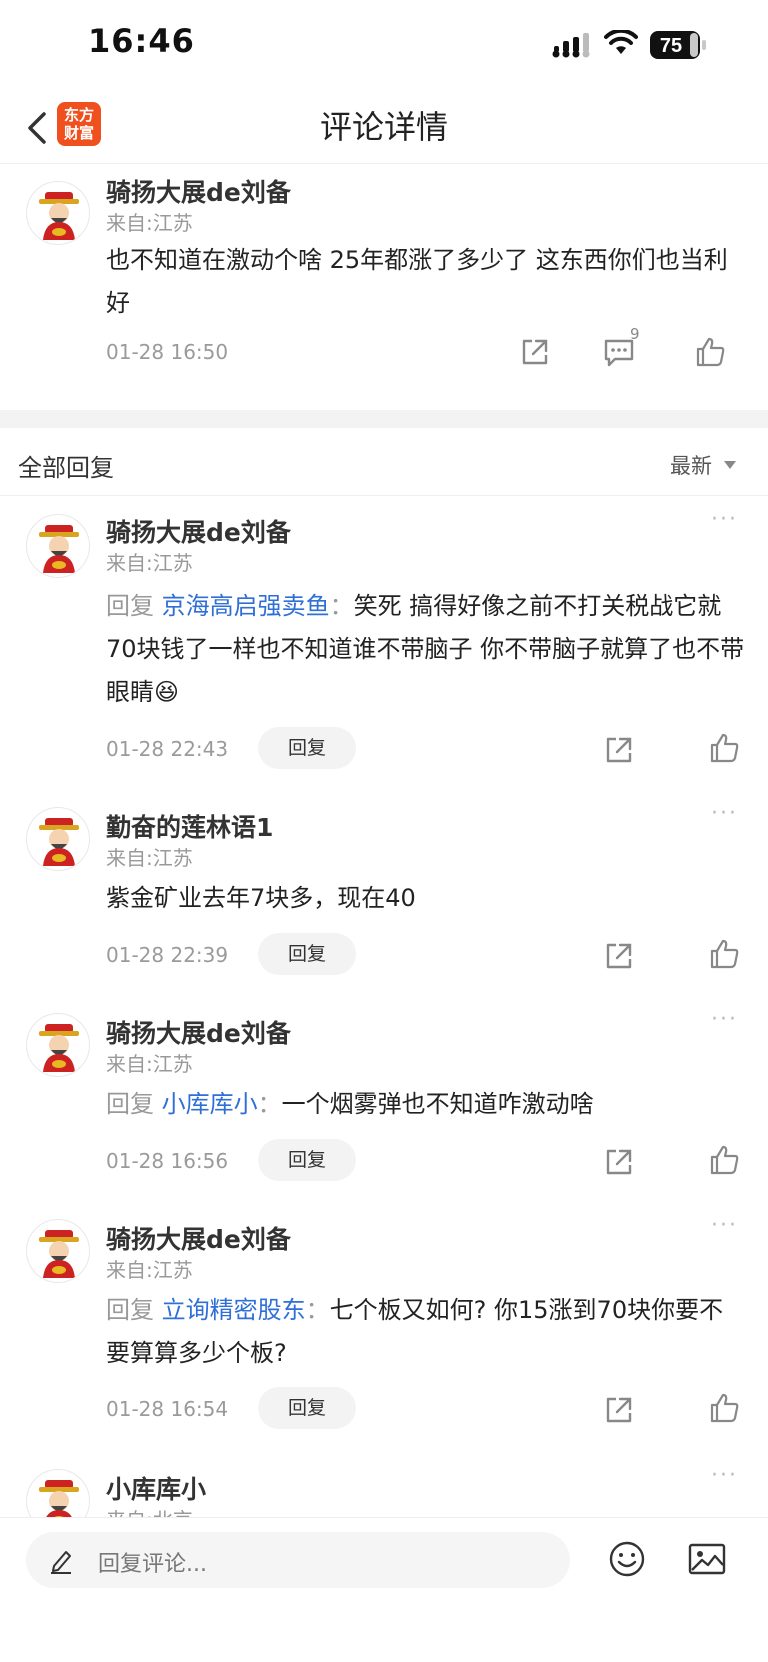 Image resolution: width=768 pixels, height=1662 pixels. What do you see at coordinates (384, 46) in the screenshot?
I see `status-bar: 16:46 75` at bounding box center [384, 46].